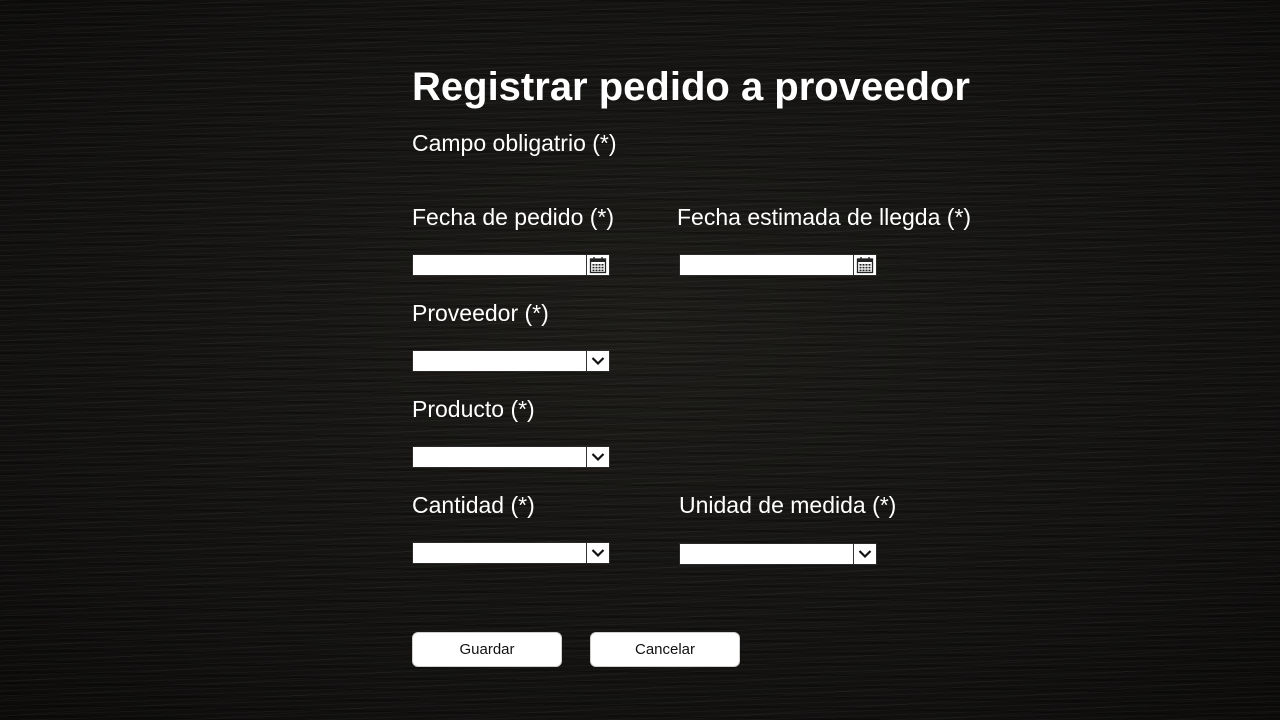  What do you see at coordinates (788, 505) in the screenshot?
I see `unidad-label: Unidad de medida (*)` at bounding box center [788, 505].